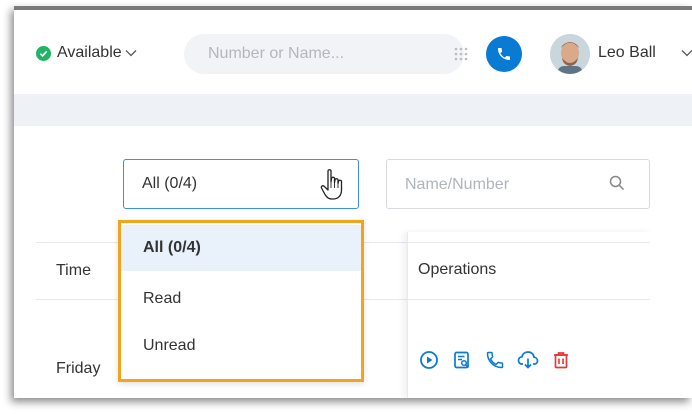 This screenshot has width=692, height=415. Describe the element at coordinates (89, 52) in the screenshot. I see `status-label: Available` at that location.